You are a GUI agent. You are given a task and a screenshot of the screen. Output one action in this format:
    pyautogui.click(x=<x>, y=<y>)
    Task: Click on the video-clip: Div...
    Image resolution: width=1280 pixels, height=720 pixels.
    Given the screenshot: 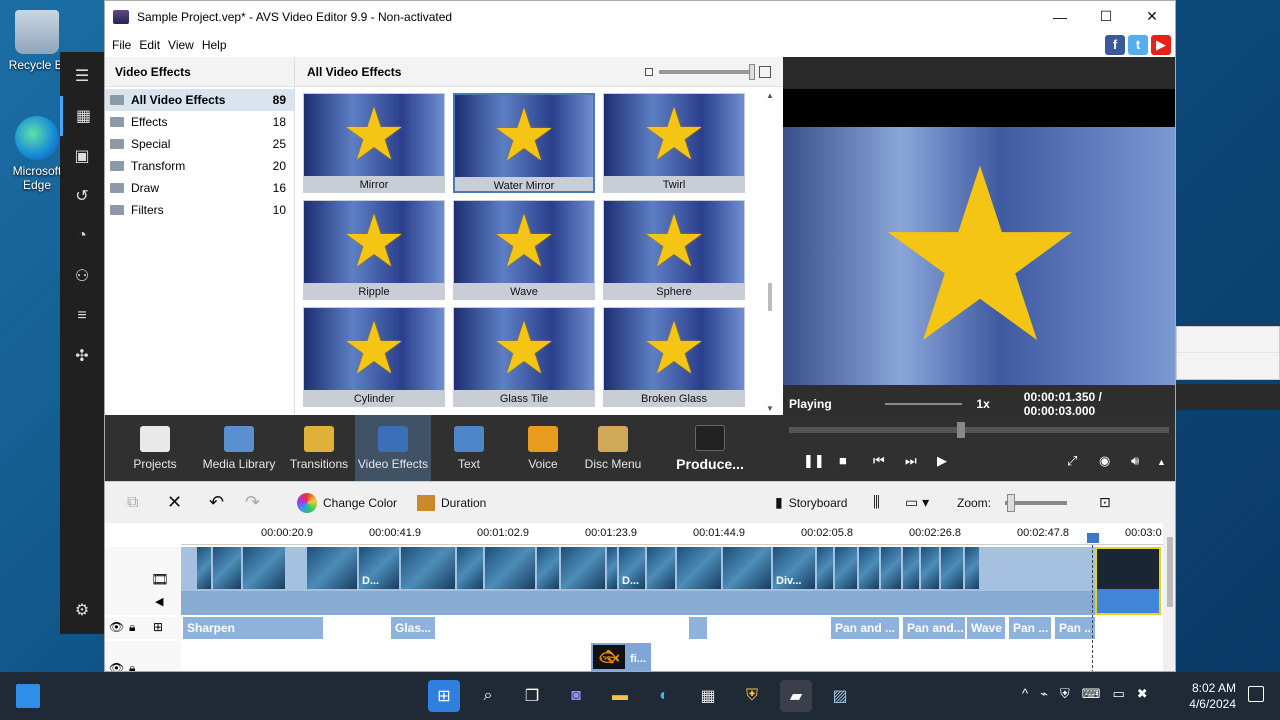 What is the action you would take?
    pyautogui.click(x=794, y=568)
    